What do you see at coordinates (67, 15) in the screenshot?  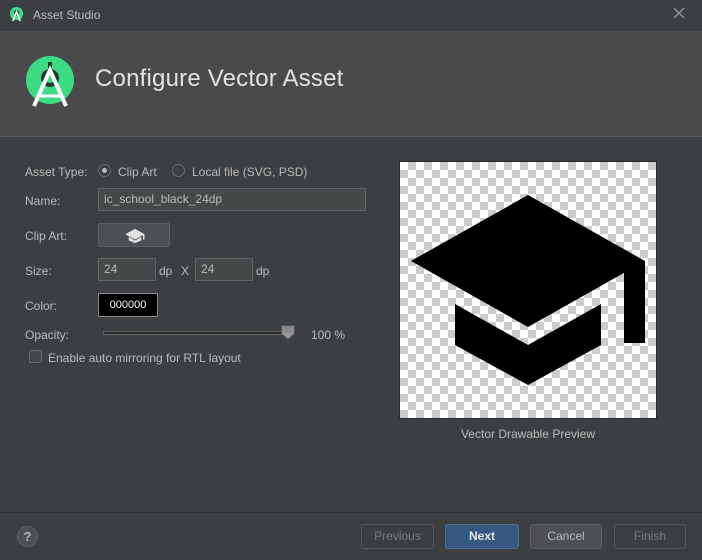 I see `window-title: Asset Studio` at bounding box center [67, 15].